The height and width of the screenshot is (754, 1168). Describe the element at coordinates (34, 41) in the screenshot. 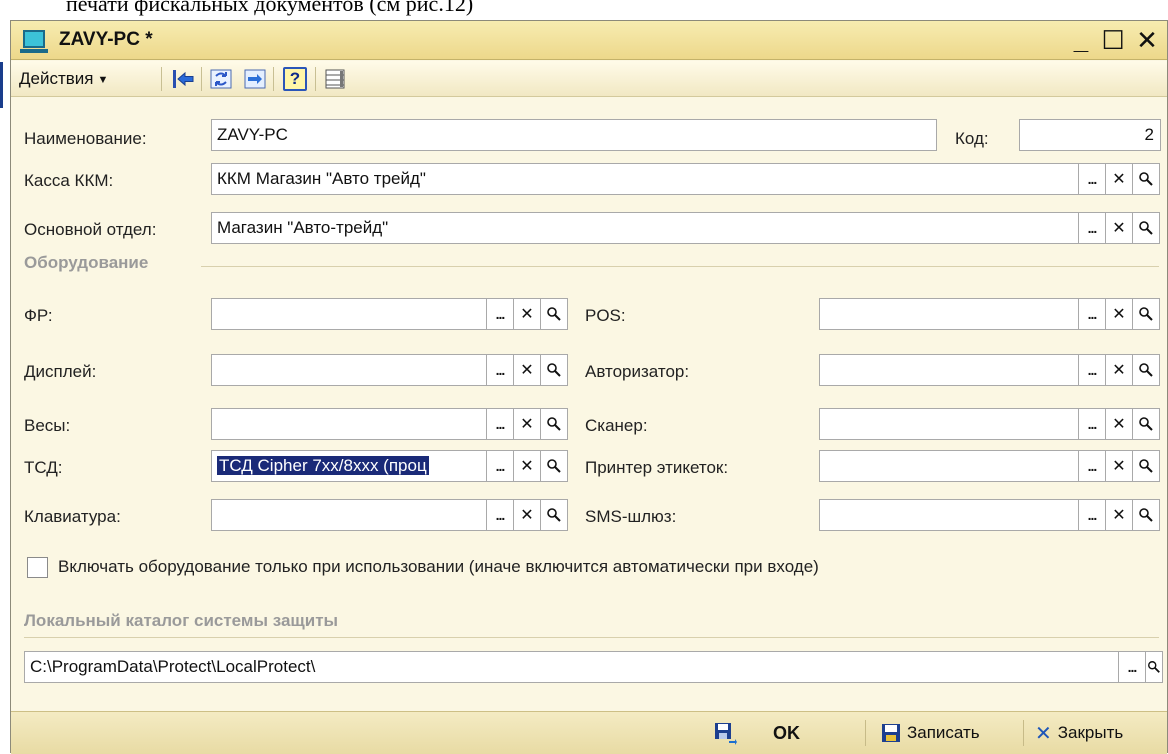

I see `monitor-icon` at that location.